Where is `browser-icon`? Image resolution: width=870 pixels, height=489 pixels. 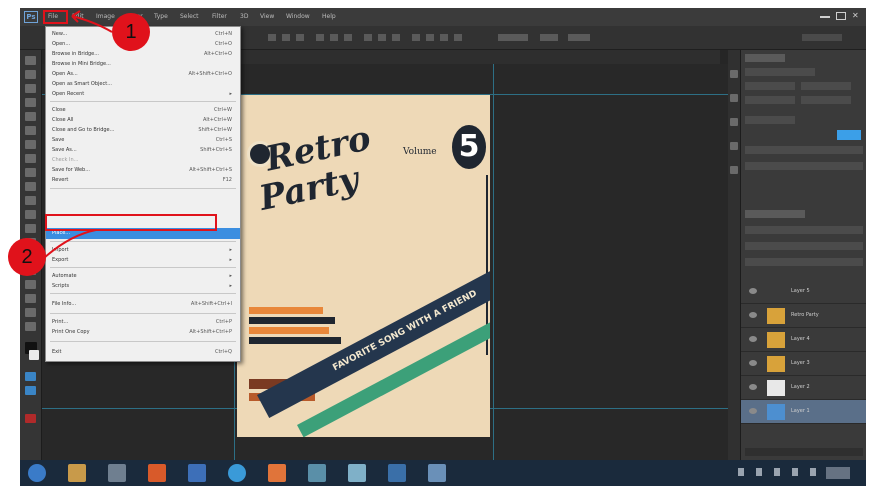
browser-icon is located at coordinates (237, 473).